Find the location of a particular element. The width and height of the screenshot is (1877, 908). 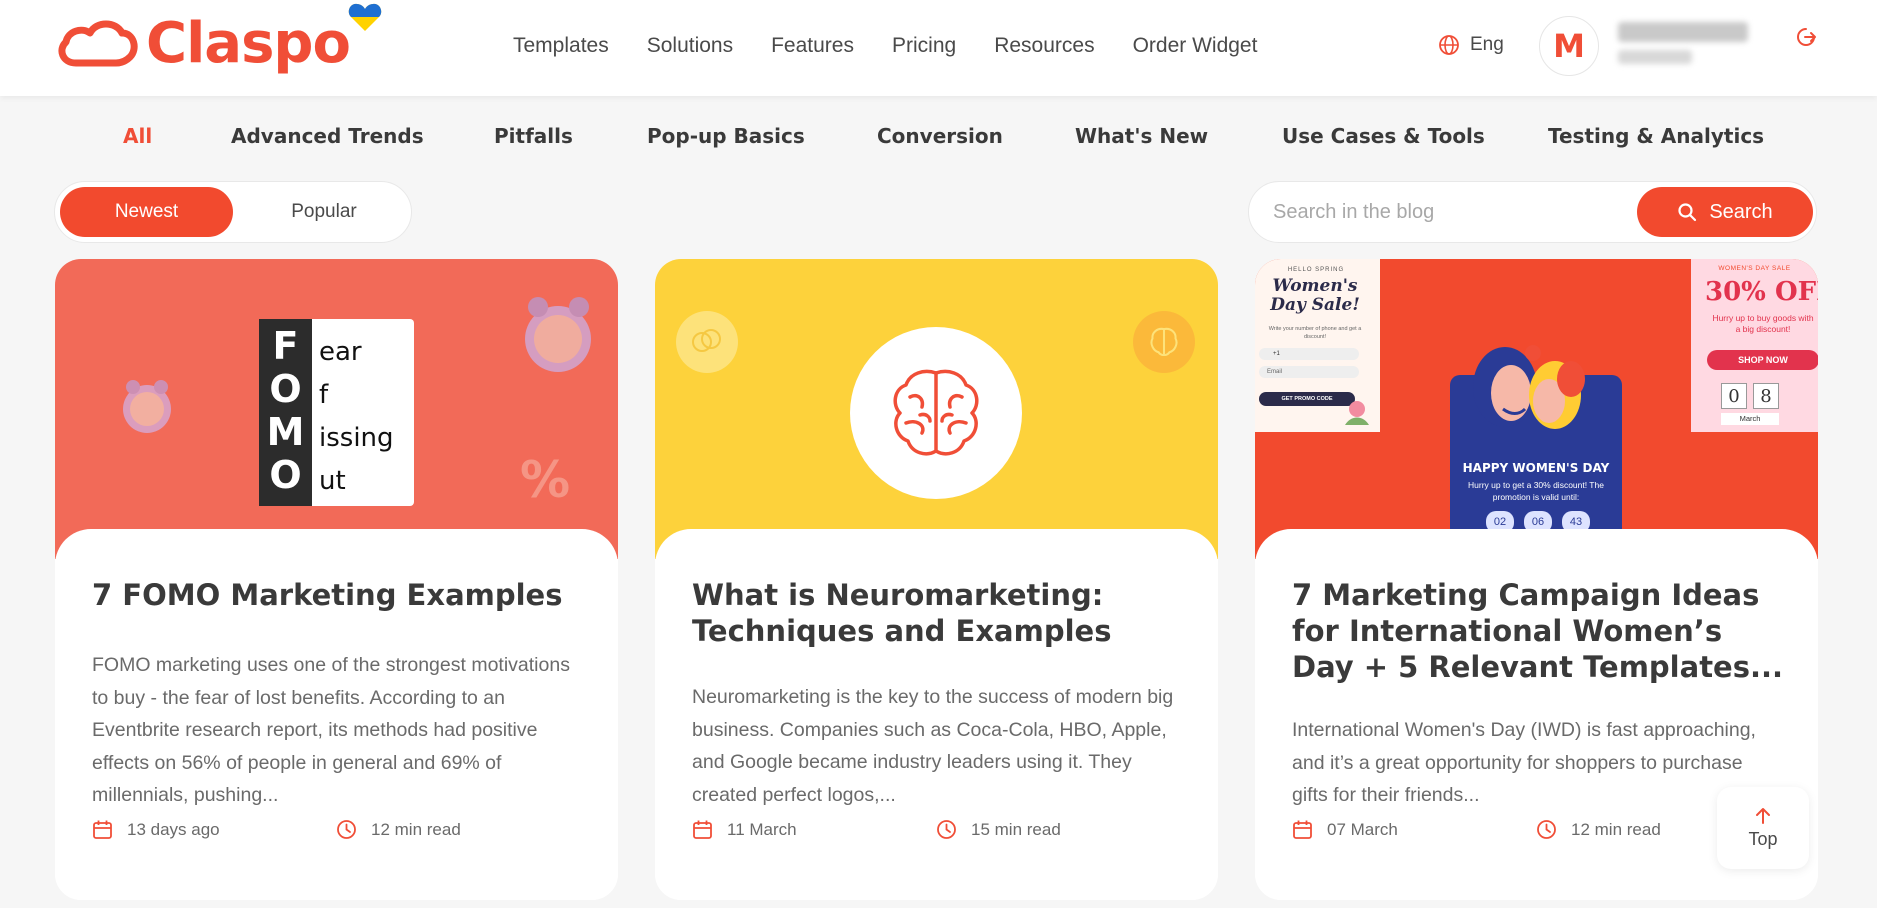

ukraine-heart-icon is located at coordinates (365, 17).